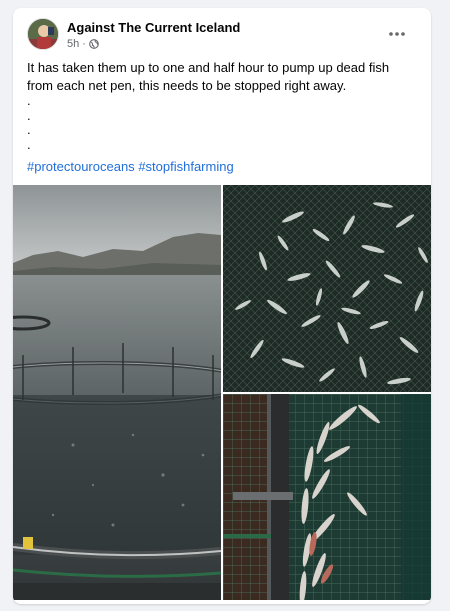  I want to click on post-meta: 5h ·, so click(83, 44).